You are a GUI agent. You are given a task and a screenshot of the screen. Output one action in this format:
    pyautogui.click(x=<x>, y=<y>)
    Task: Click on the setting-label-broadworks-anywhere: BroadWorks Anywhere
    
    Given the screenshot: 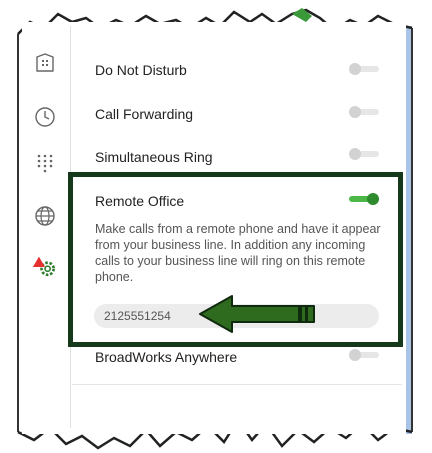 What is the action you would take?
    pyautogui.click(x=166, y=357)
    